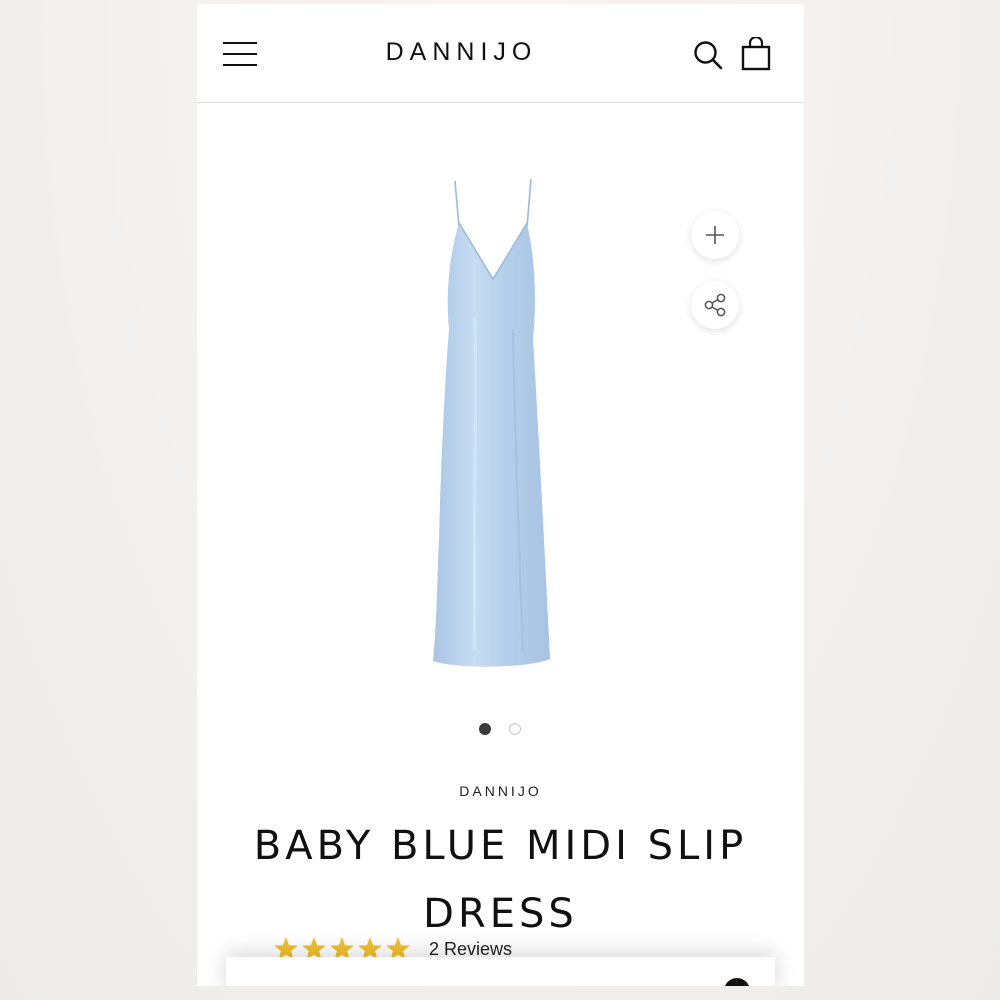 This screenshot has height=1000, width=1000. Describe the element at coordinates (500, 730) in the screenshot. I see `gallery-pagination` at that location.